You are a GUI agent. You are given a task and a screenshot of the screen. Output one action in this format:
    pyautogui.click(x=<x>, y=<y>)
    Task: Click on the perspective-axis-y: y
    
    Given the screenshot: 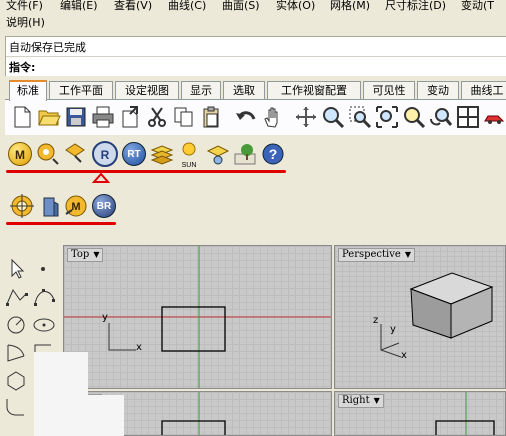 What is the action you would take?
    pyautogui.click(x=393, y=329)
    